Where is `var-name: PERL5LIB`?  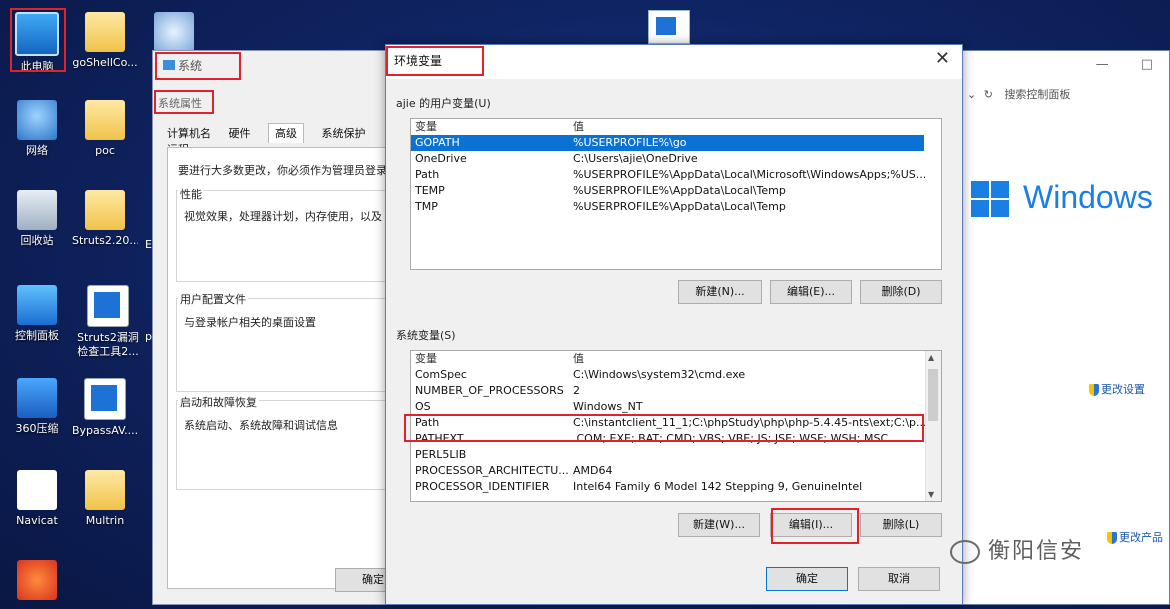
var-name: PERL5LIB is located at coordinates (441, 454).